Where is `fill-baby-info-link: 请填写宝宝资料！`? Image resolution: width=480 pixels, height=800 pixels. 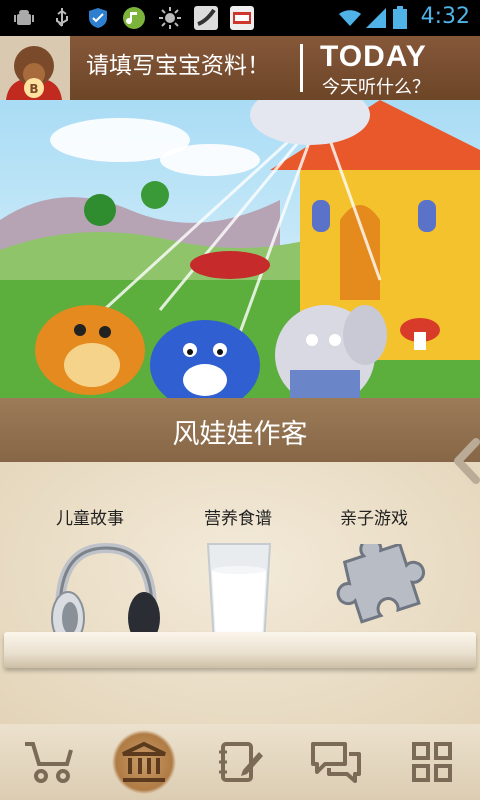 fill-baby-info-link: 请填写宝宝资料！ is located at coordinates (178, 63).